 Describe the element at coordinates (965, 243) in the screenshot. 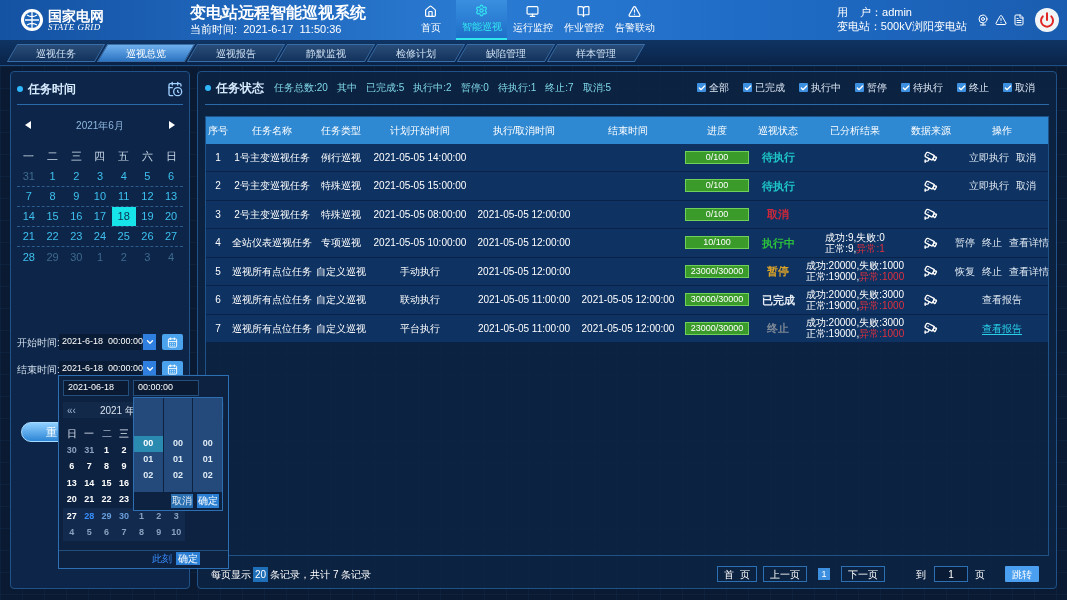

I see `action-link: 暂停` at that location.